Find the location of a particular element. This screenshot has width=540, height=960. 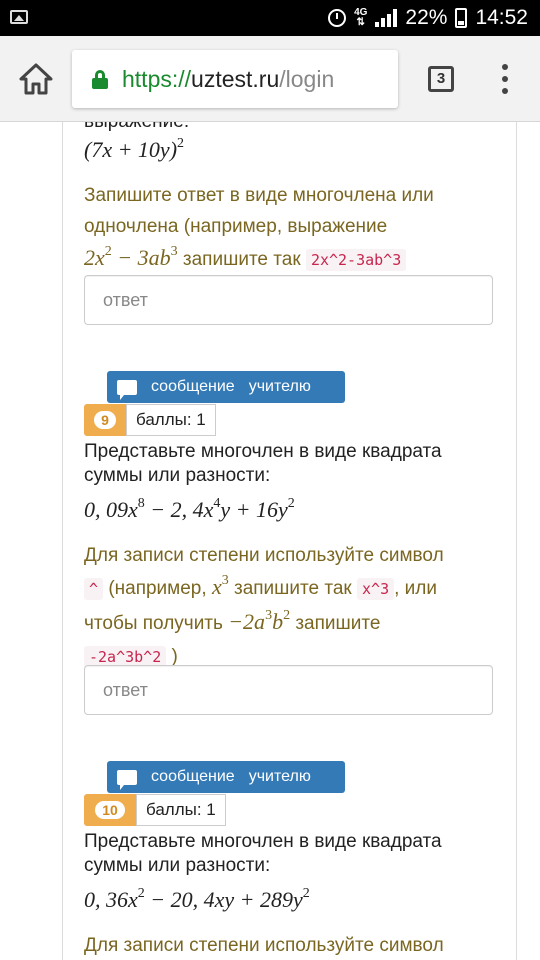

browser-toolbar: https://uztest.ru/login 3 is located at coordinates (270, 79).